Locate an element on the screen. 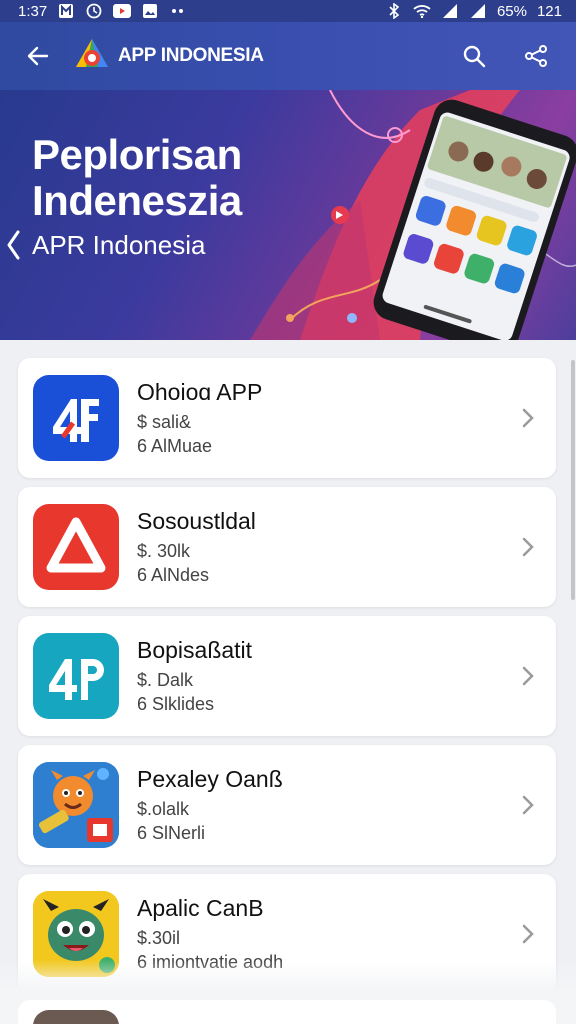 Image resolution: width=576 pixels, height=1024 pixels. share-button is located at coordinates (536, 56).